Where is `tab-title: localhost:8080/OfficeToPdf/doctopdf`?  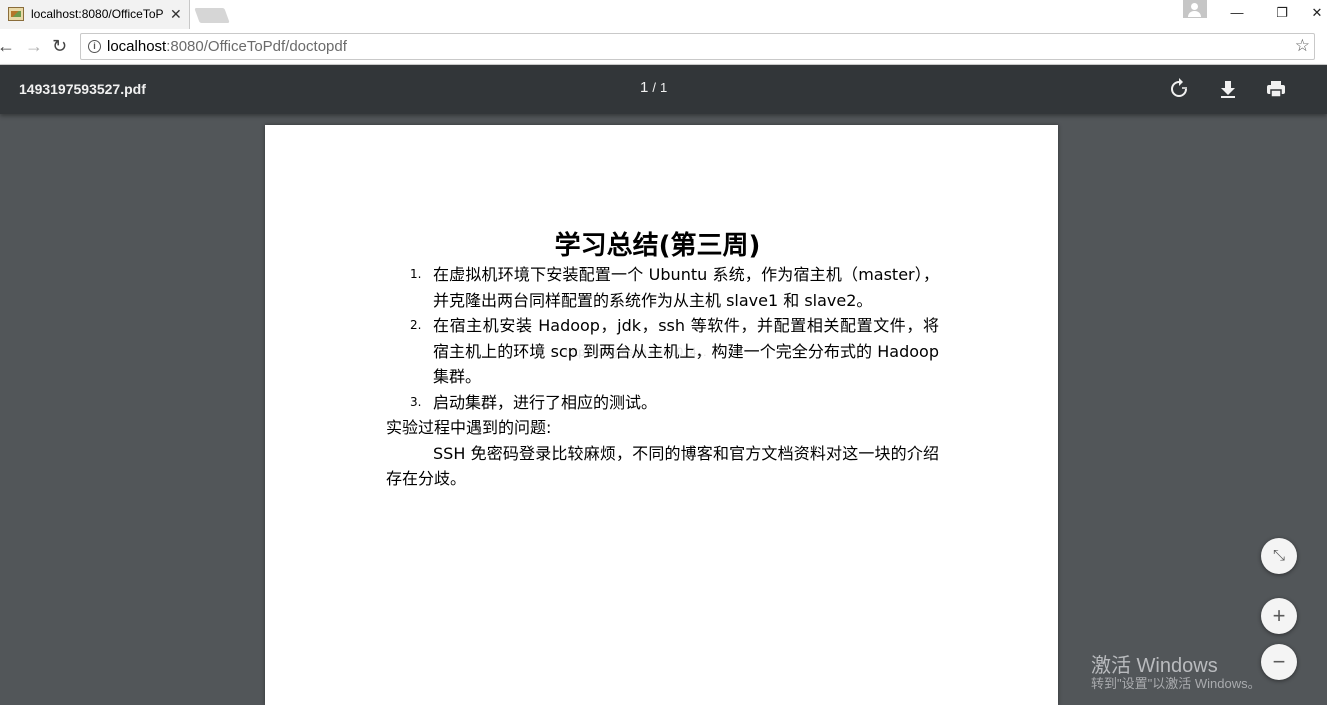 tab-title: localhost:8080/OfficeToPdf/doctopdf is located at coordinates (97, 14).